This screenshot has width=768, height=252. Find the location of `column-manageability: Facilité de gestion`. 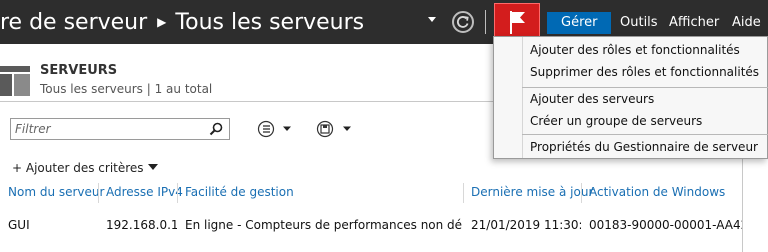

column-manageability: Facilité de gestion is located at coordinates (235, 192).